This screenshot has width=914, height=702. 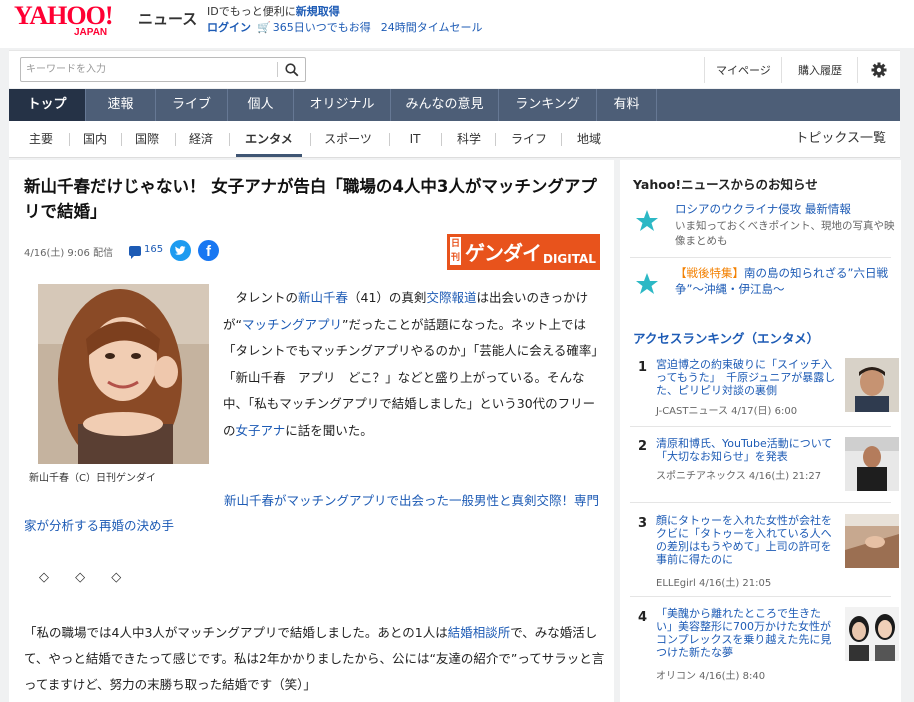 What do you see at coordinates (318, 11) in the screenshot?
I see `register-link: 新規取得` at bounding box center [318, 11].